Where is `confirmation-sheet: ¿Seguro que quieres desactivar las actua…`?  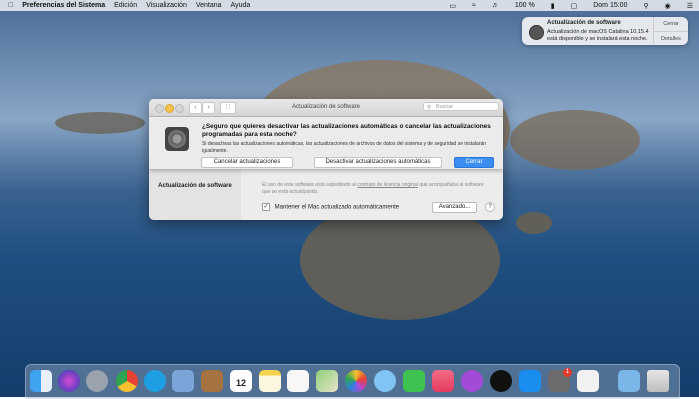
confirmation-sheet: ¿Seguro que quieres desactivar las actua… is located at coordinates (326, 143).